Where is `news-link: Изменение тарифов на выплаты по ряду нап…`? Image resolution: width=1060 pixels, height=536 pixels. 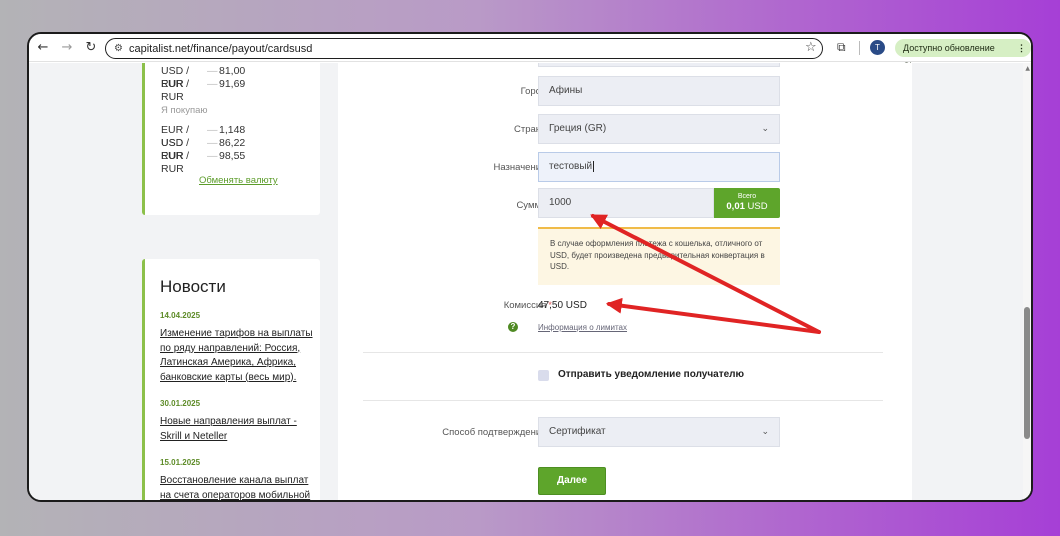 news-link: Изменение тарифов на выплаты по ряду нап… is located at coordinates (240, 356).